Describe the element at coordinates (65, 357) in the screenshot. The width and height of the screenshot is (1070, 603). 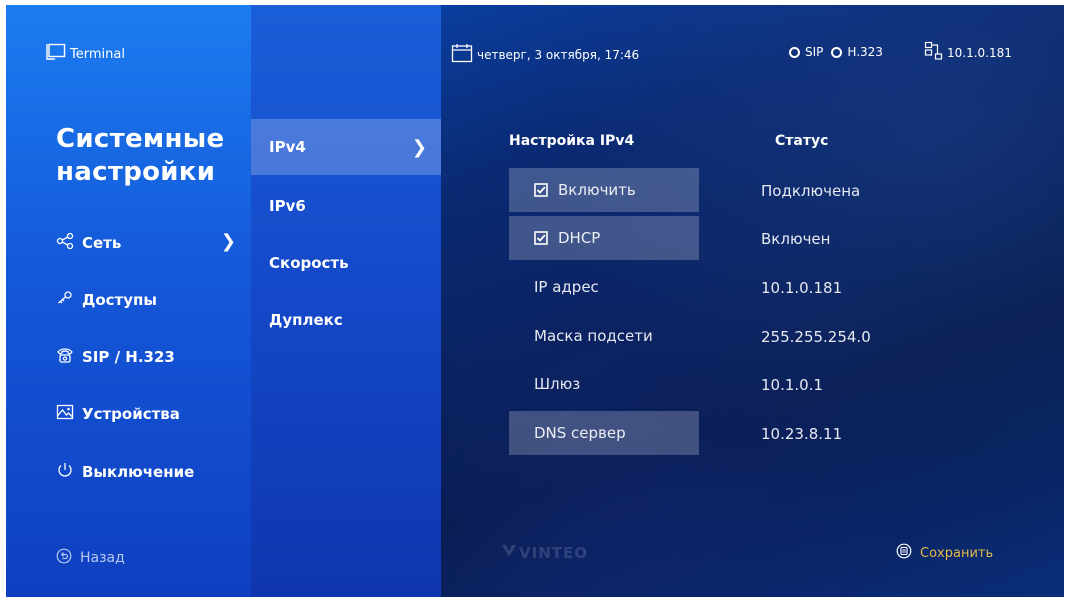
I see `phone-icon` at that location.